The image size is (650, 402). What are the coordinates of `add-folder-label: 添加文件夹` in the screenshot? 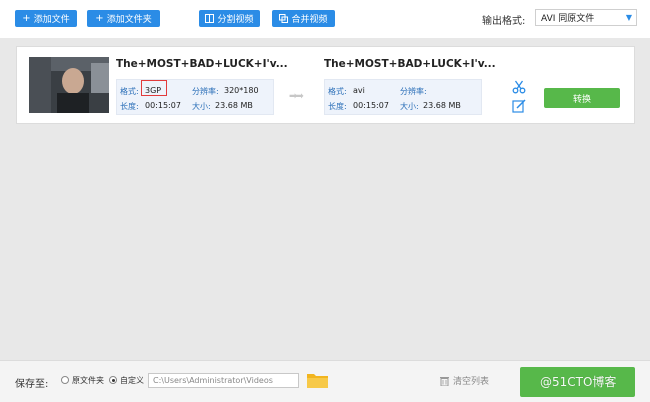 It's located at (129, 20).